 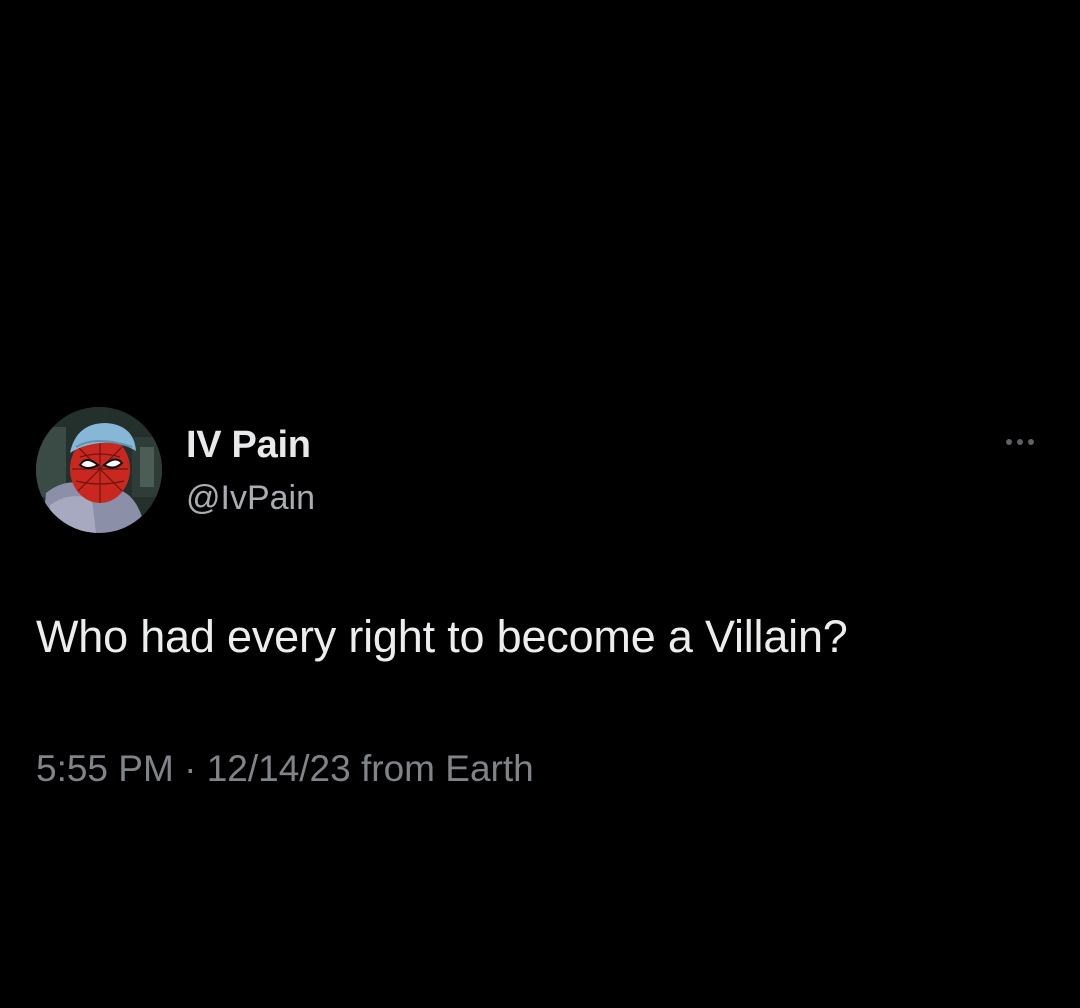 I want to click on tweet-metadata: 5:55 PM · 12/14/23 from Earth, so click(x=285, y=769).